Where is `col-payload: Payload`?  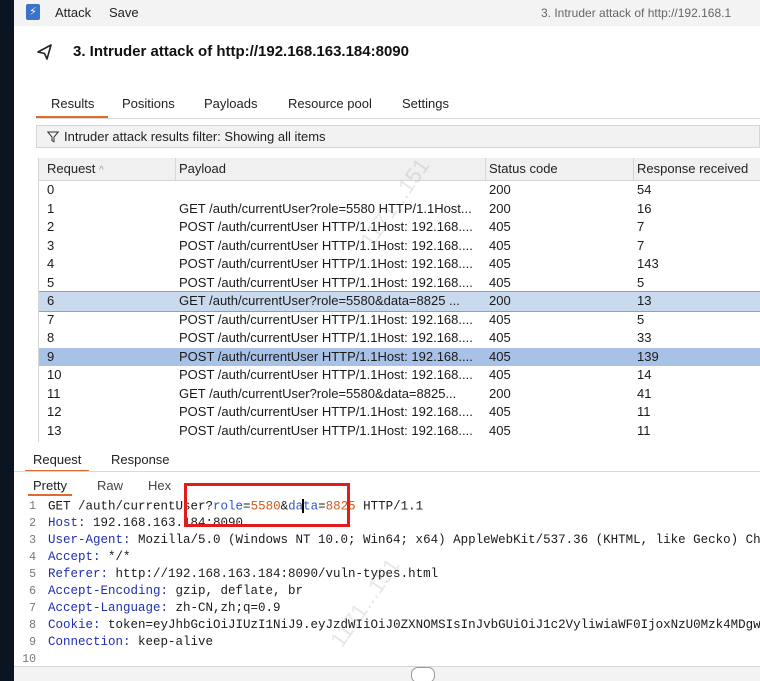
col-payload: Payload is located at coordinates (202, 168).